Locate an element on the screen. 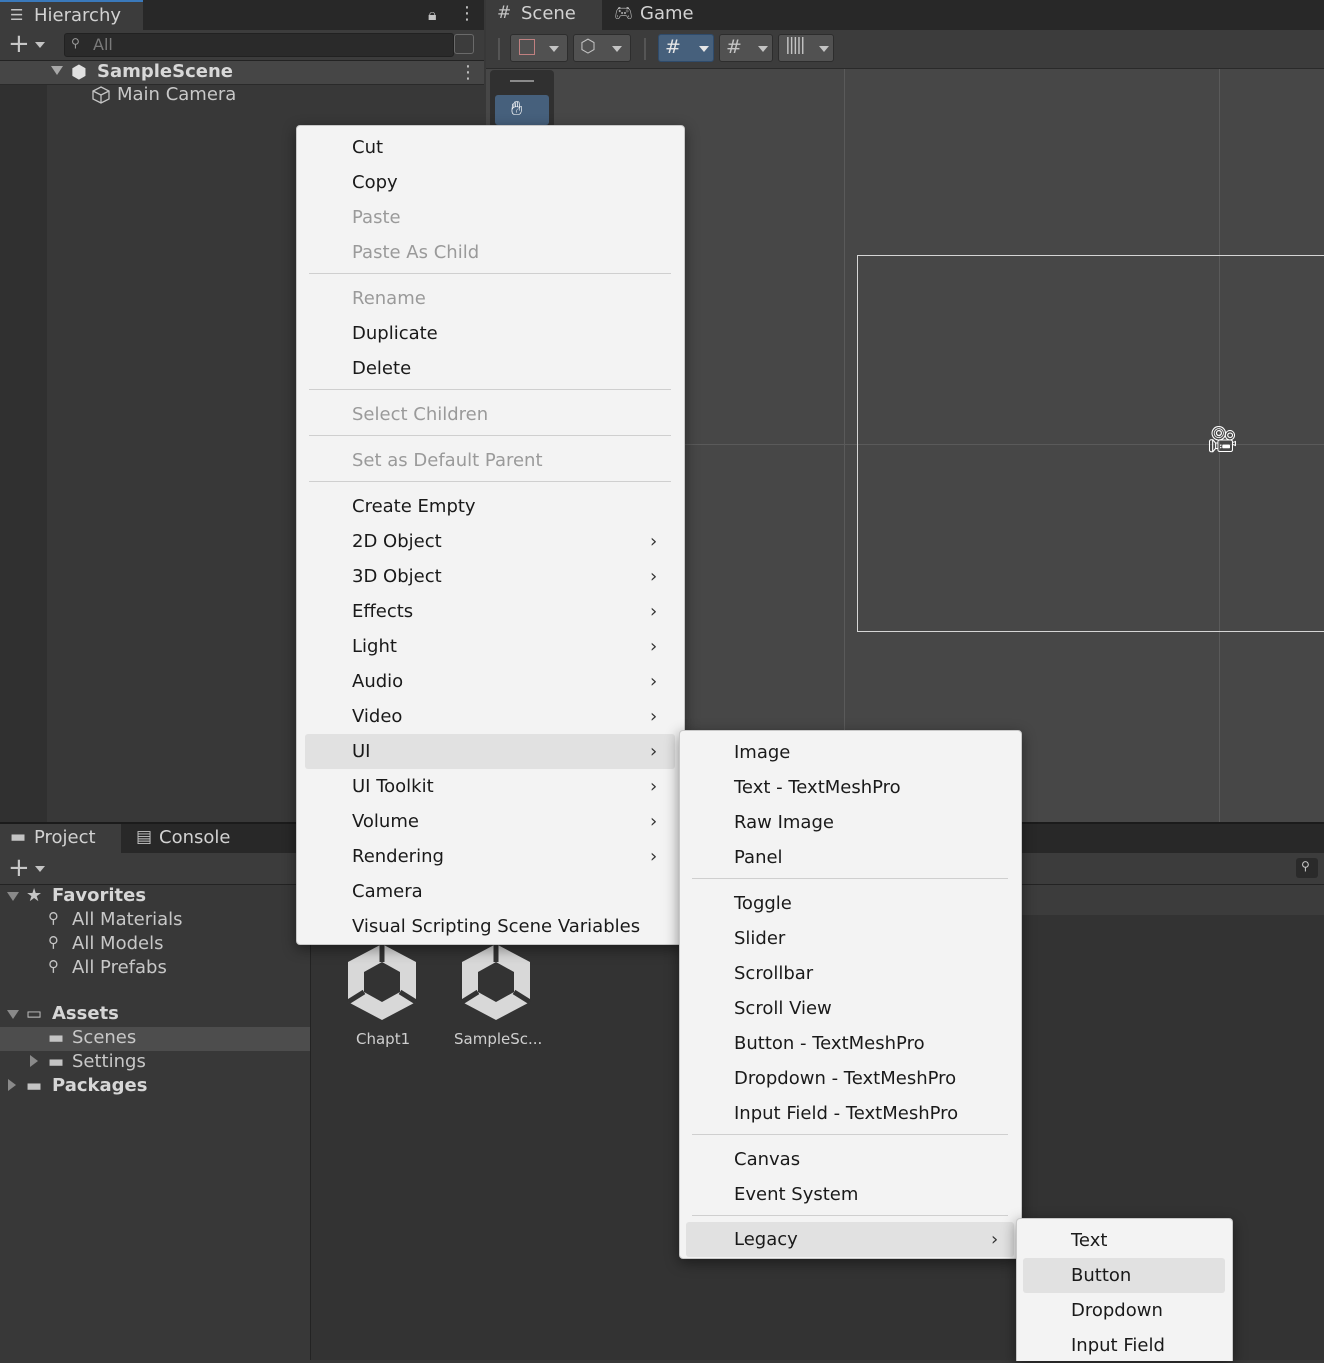 The image size is (1324, 1363). favorites-label: Favorites is located at coordinates (99, 895).